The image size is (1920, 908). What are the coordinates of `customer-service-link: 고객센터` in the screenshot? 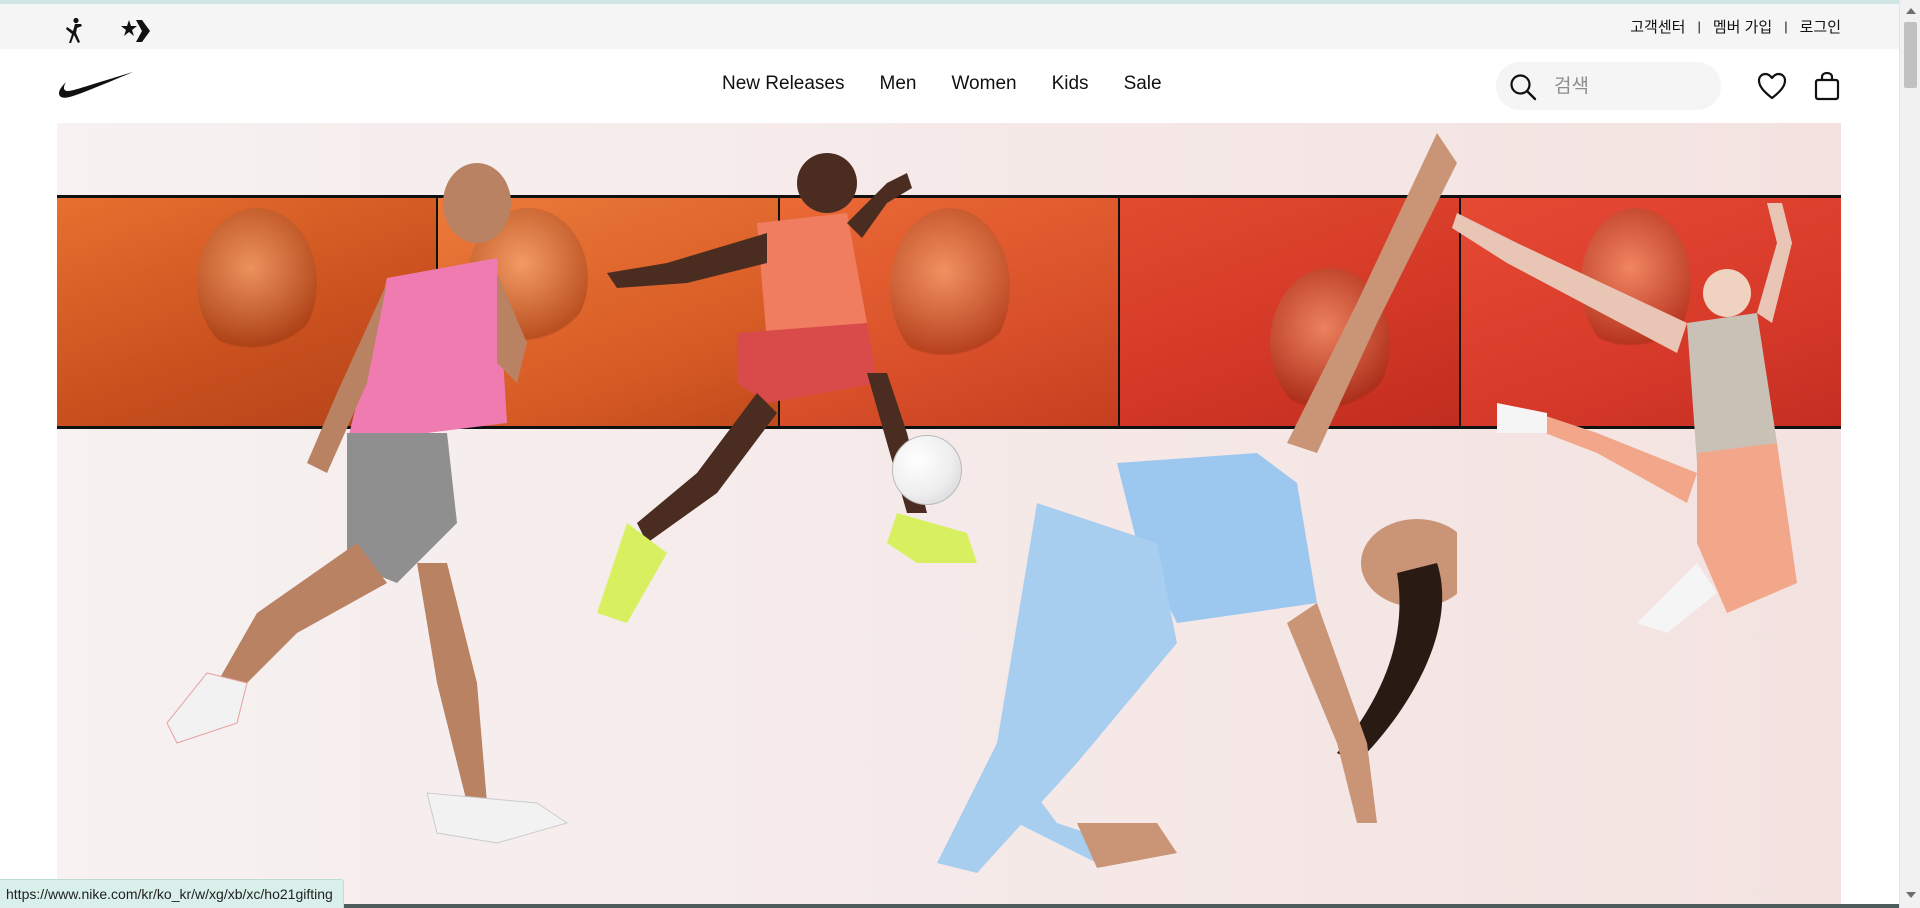 It's located at (1657, 26).